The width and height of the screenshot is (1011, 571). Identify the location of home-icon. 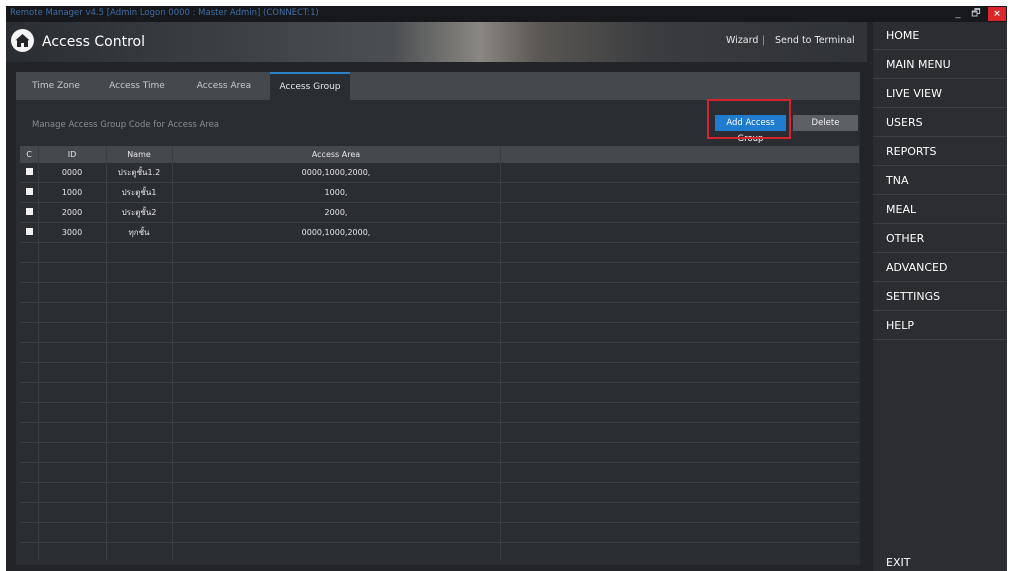
(22, 40).